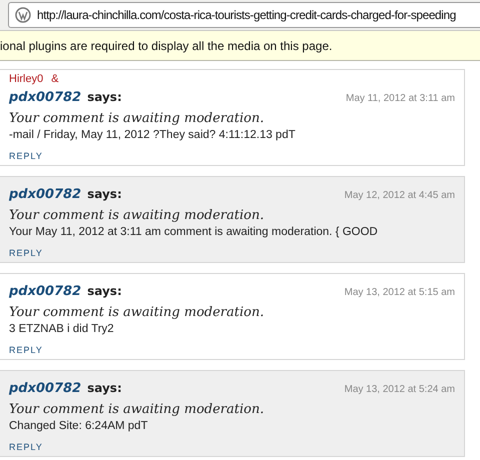 The image size is (480, 460). What do you see at coordinates (152, 135) in the screenshot?
I see `comment-text: -mail / Friday, May 11, 2012 ?They said? 4:11:12.13 pdT` at bounding box center [152, 135].